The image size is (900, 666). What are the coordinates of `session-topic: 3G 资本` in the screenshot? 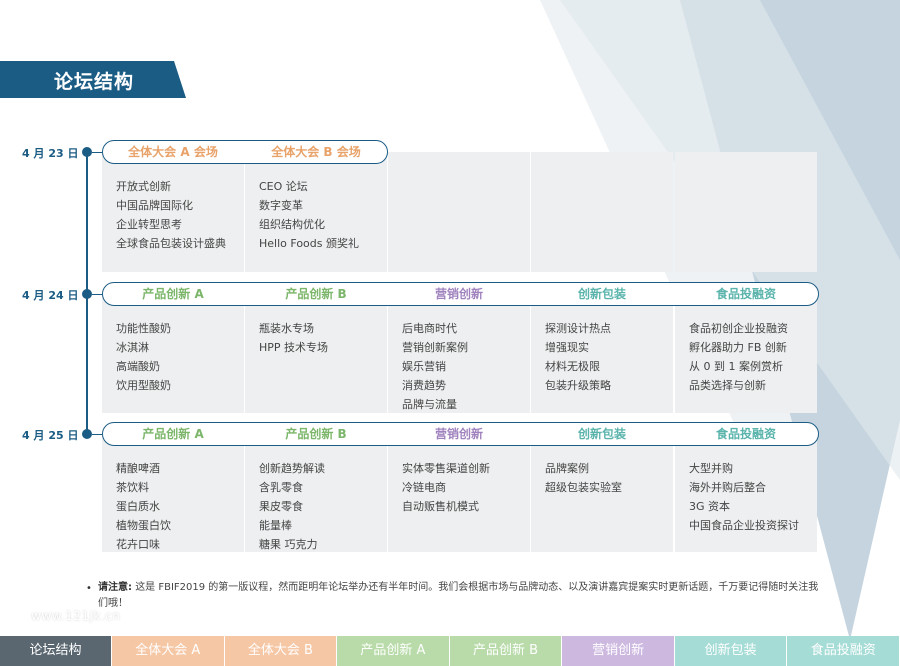 It's located at (710, 506).